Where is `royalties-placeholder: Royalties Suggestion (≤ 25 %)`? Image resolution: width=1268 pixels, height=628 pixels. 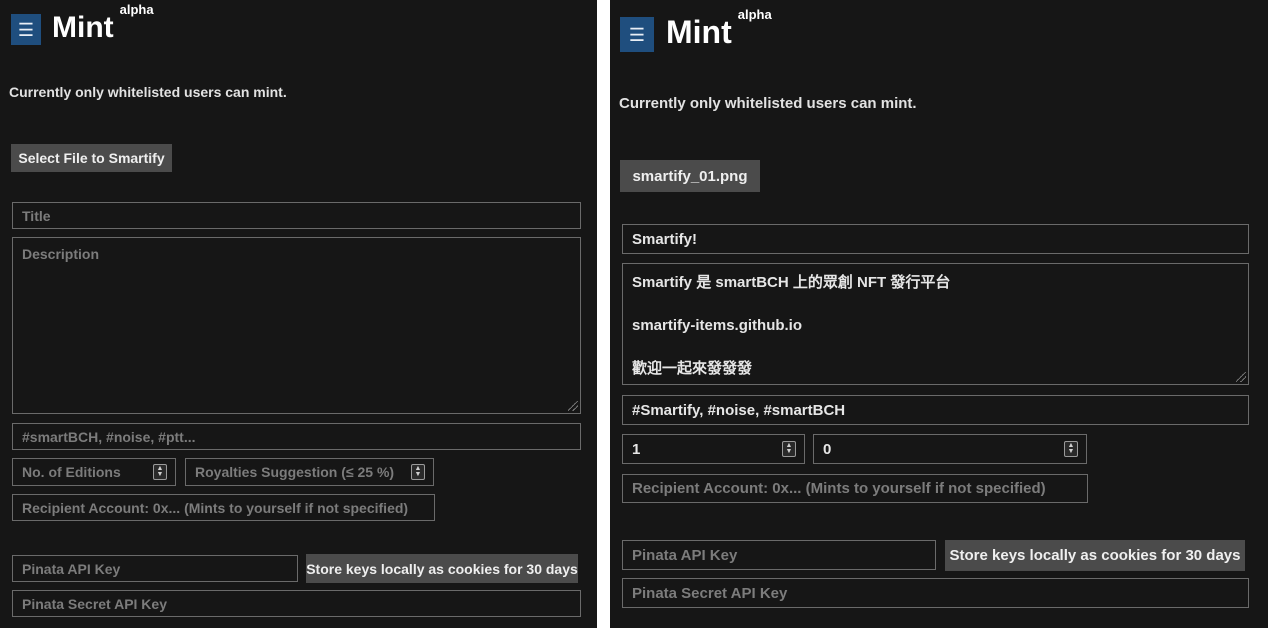 royalties-placeholder: Royalties Suggestion (≤ 25 %) is located at coordinates (295, 472).